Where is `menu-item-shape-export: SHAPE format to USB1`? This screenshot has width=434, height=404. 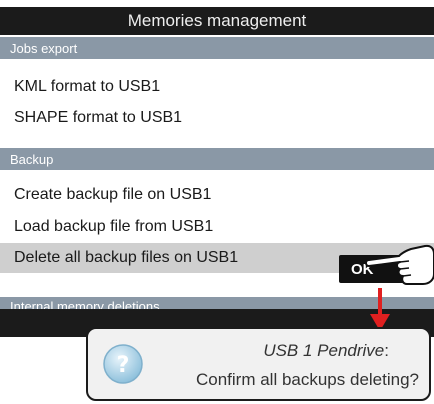 menu-item-shape-export: SHAPE format to USB1 is located at coordinates (217, 118).